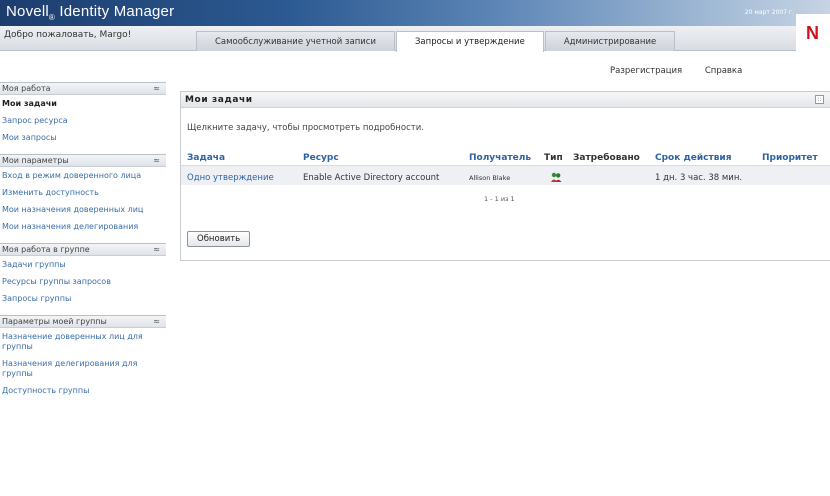 The image size is (830, 496). What do you see at coordinates (500, 158) in the screenshot?
I see `column-recipient: Получатель` at bounding box center [500, 158].